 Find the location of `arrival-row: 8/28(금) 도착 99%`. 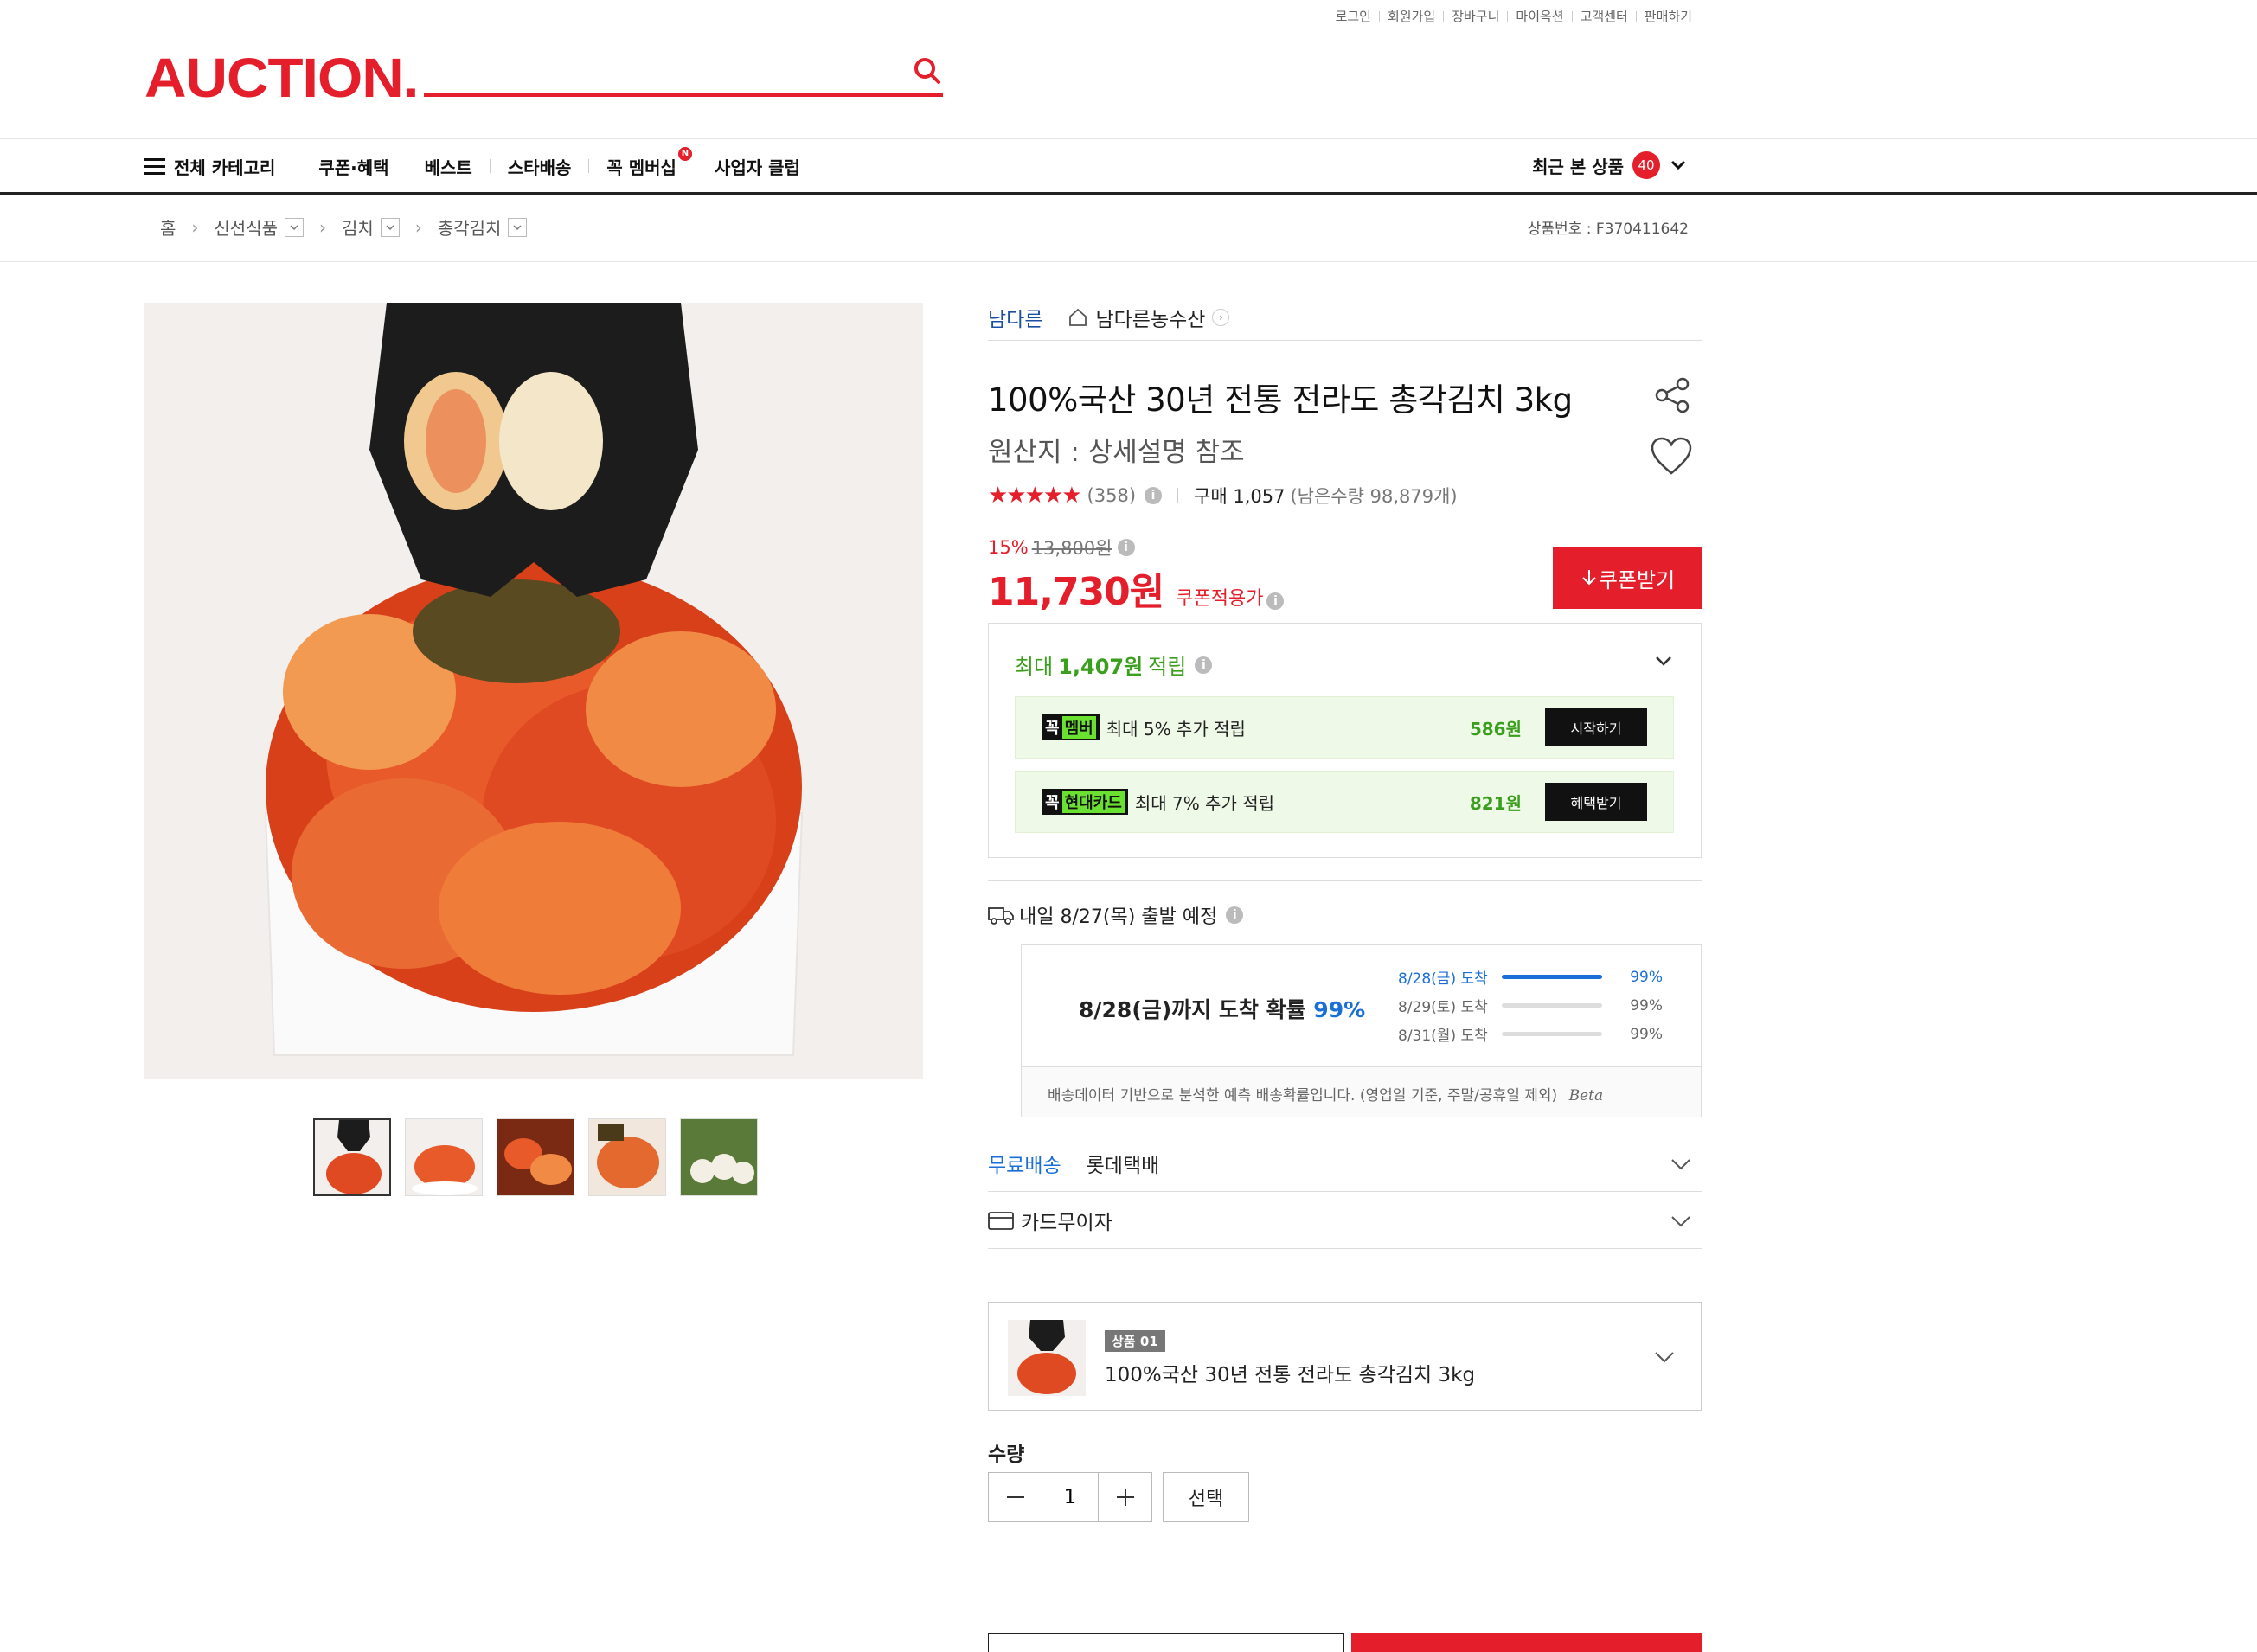

arrival-row: 8/28(금) 도착 99% is located at coordinates (1536, 977).